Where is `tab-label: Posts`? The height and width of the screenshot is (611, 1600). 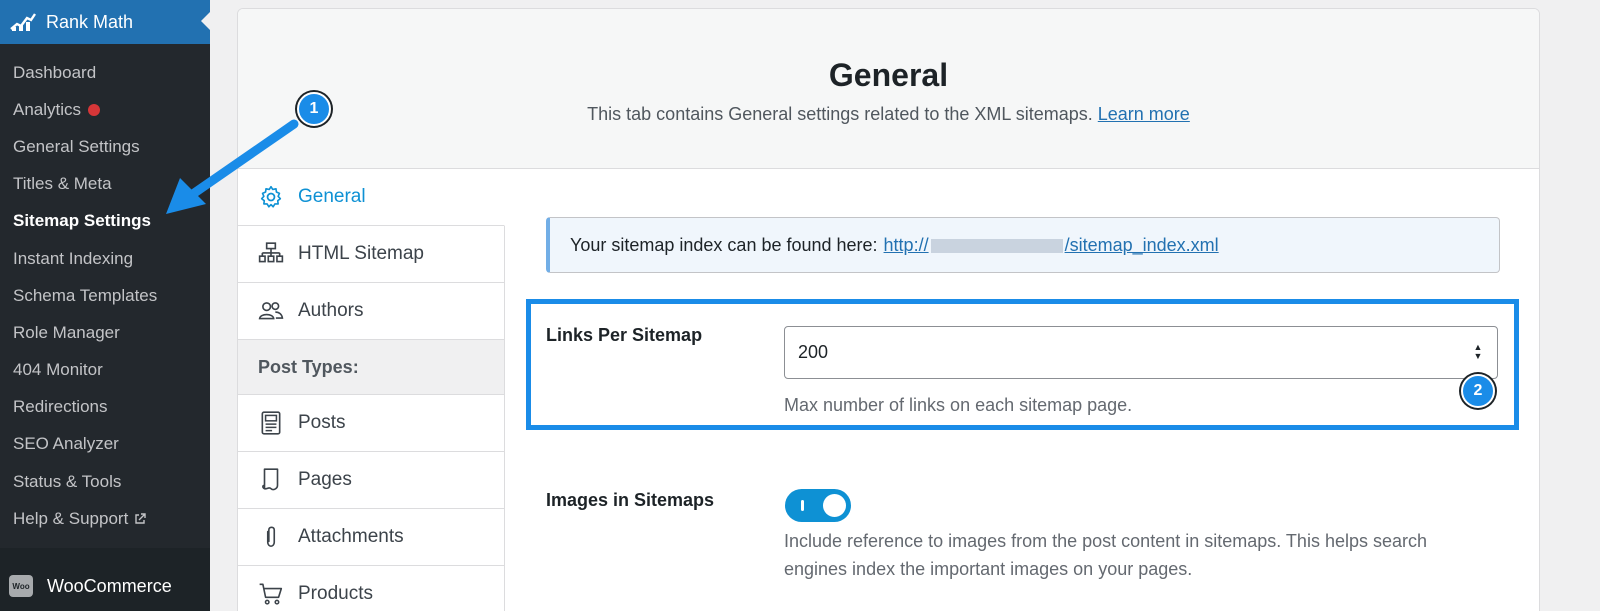 tab-label: Posts is located at coordinates (322, 422).